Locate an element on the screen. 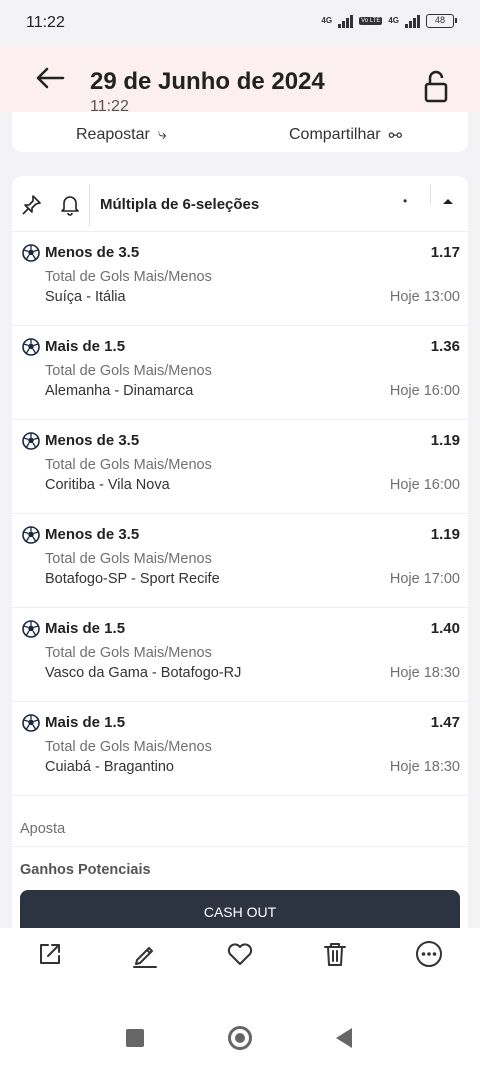 Image resolution: width=480 pixels, height=1066 pixels. share-button: Compartilhar ⚯ is located at coordinates (345, 136).